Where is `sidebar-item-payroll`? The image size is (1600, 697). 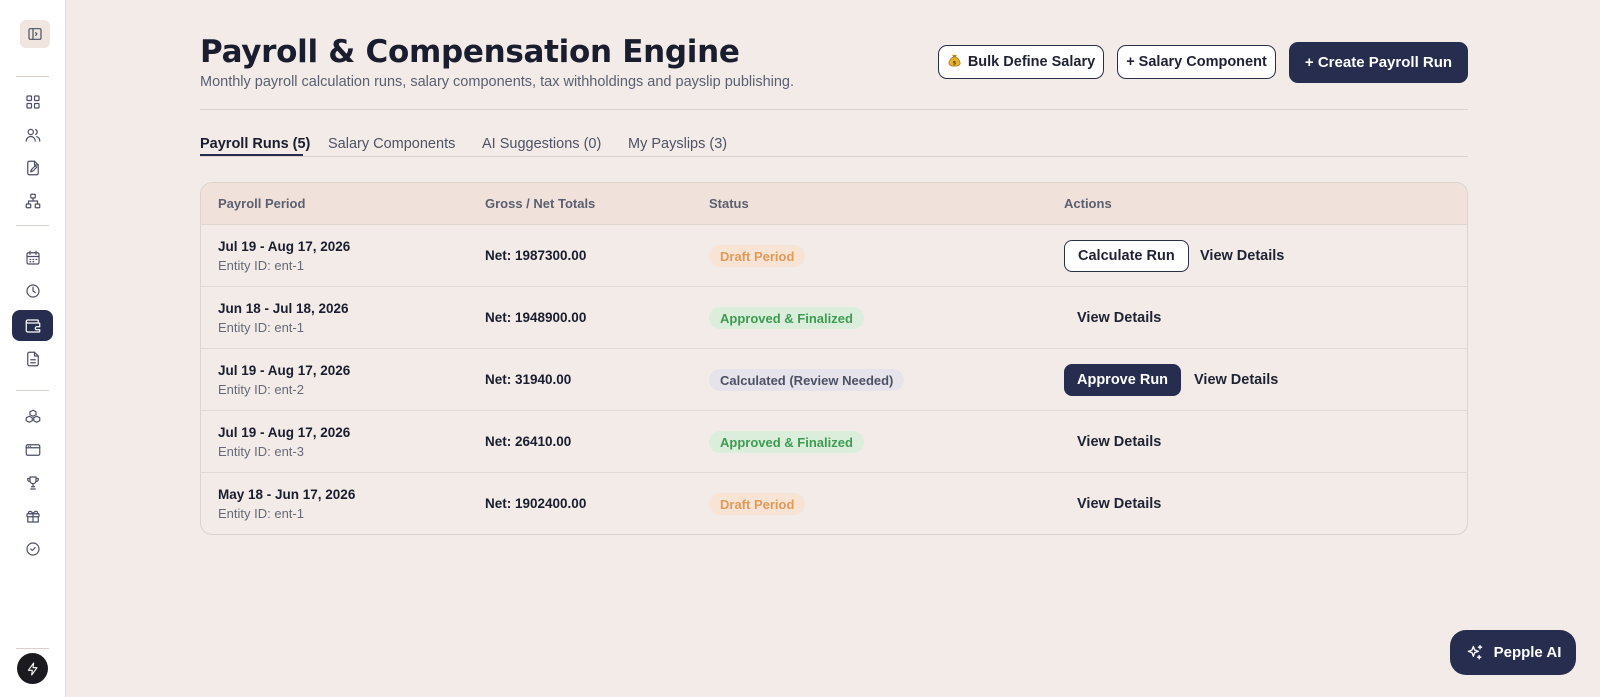 sidebar-item-payroll is located at coordinates (32, 325).